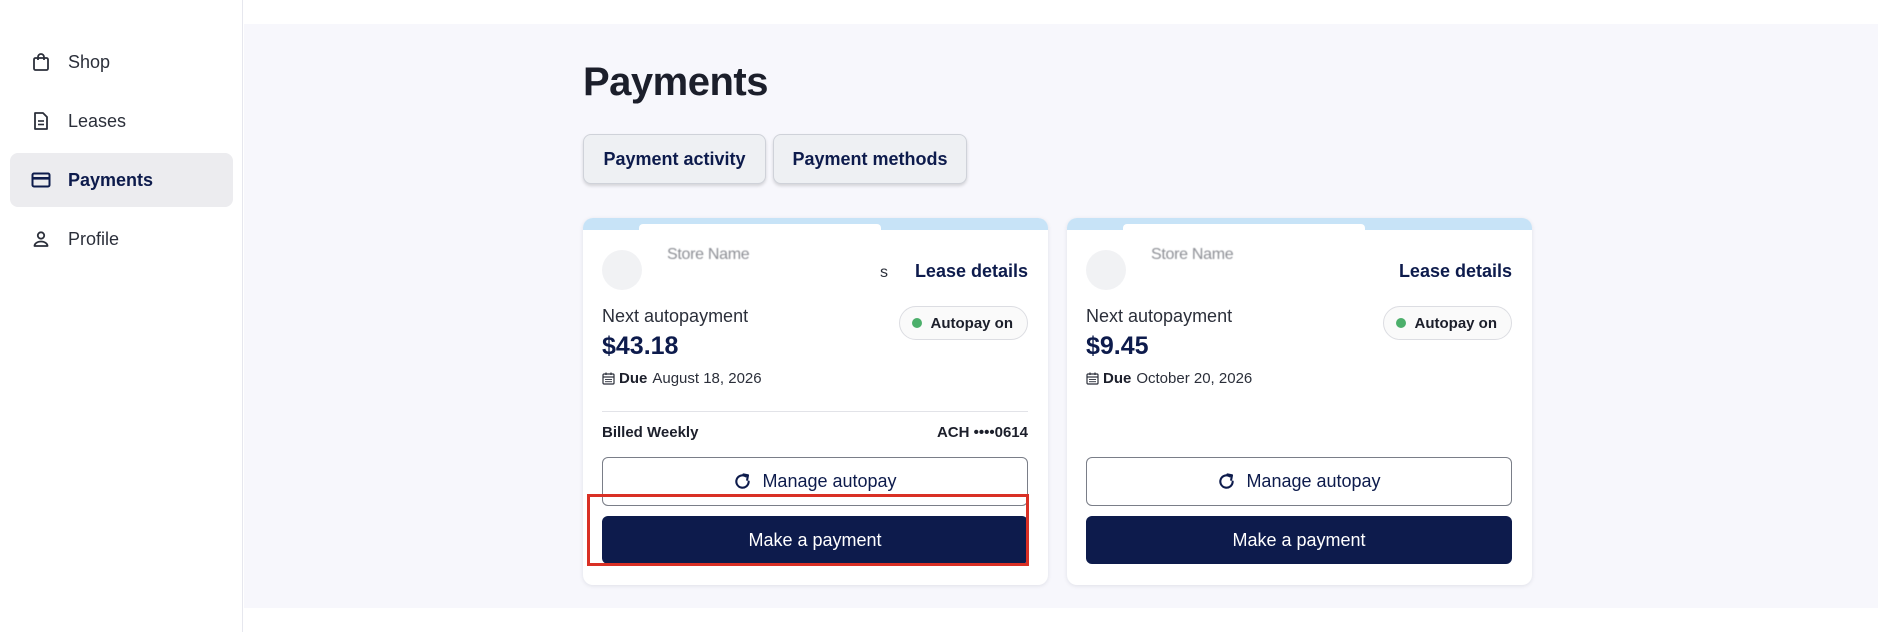 This screenshot has width=1892, height=632. I want to click on sidebar-item-leases: Leases, so click(121, 121).